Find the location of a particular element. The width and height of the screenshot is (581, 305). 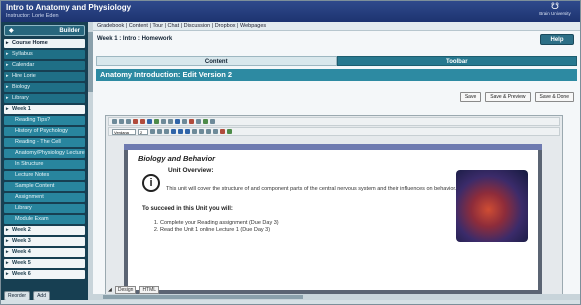

bold-icon is located at coordinates (152, 131).